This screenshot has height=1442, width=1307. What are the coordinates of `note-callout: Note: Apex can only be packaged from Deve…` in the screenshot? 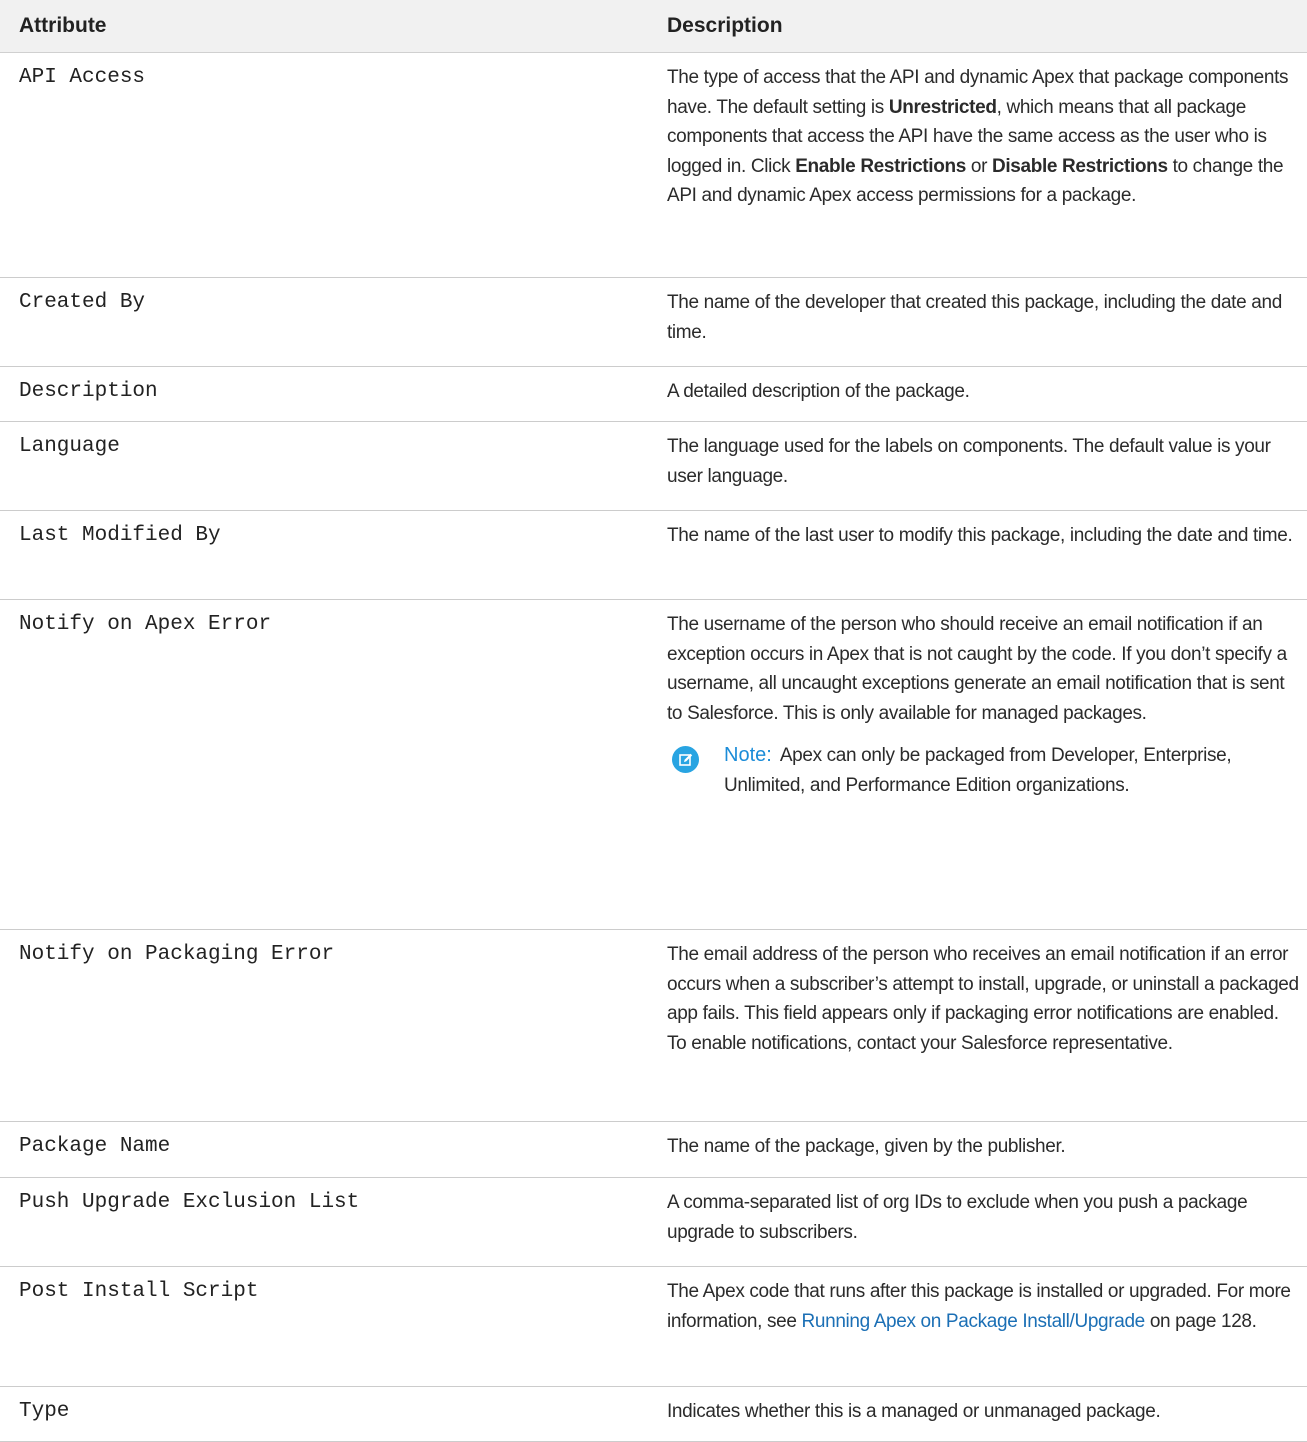 It's located at (983, 770).